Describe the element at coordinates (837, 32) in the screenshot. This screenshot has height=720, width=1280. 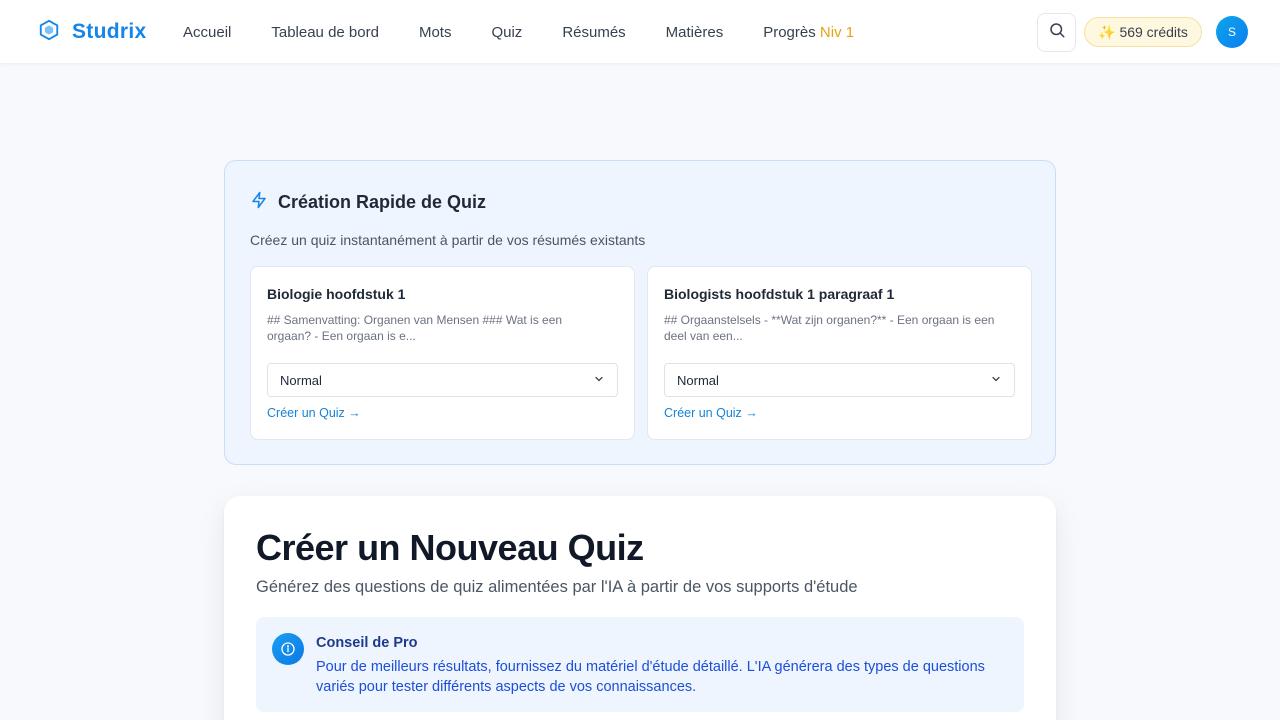
I see `level-badge: Niv 1` at that location.